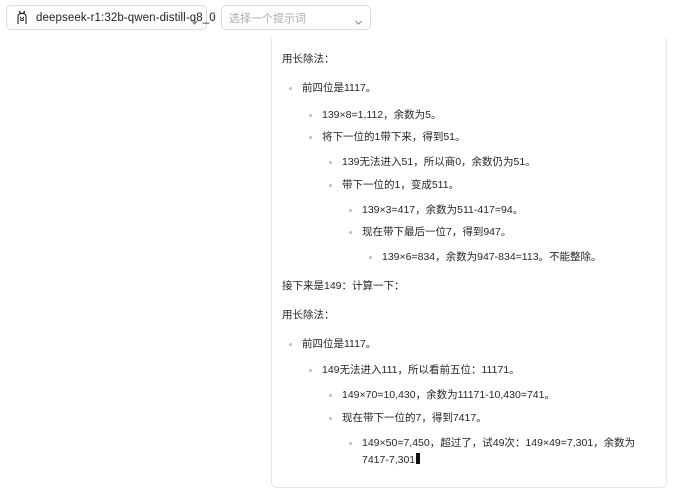 Image resolution: width=676 pixels, height=500 pixels. What do you see at coordinates (499, 443) in the screenshot?
I see `list-item: 149×50=7,450，超过了，试49次：149×49=7,301，余数为` at bounding box center [499, 443].